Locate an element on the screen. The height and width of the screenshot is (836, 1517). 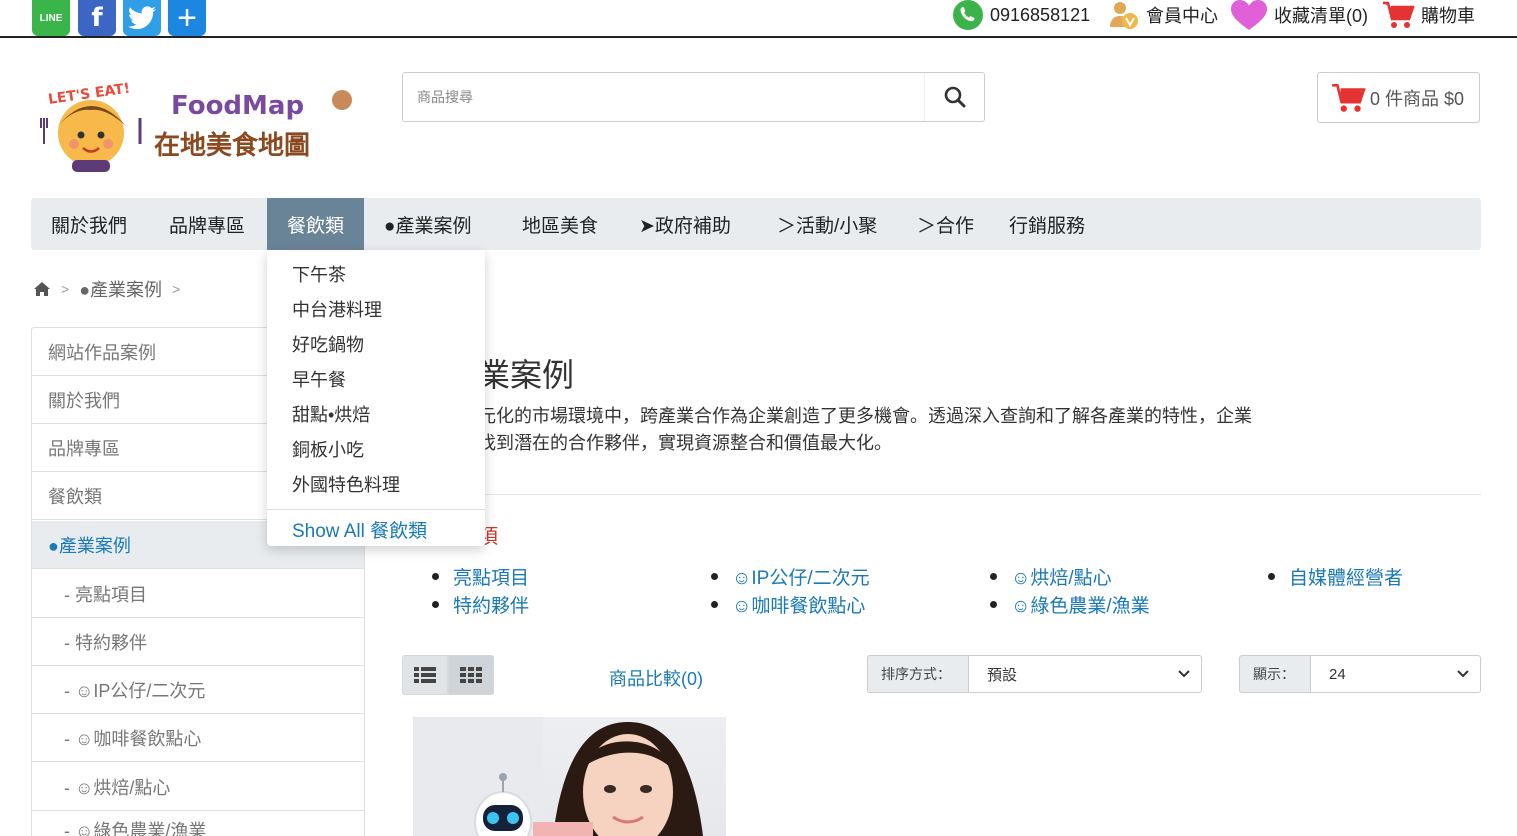
subcategory-link: ☺烘焙/點心 is located at coordinates (1051, 576).